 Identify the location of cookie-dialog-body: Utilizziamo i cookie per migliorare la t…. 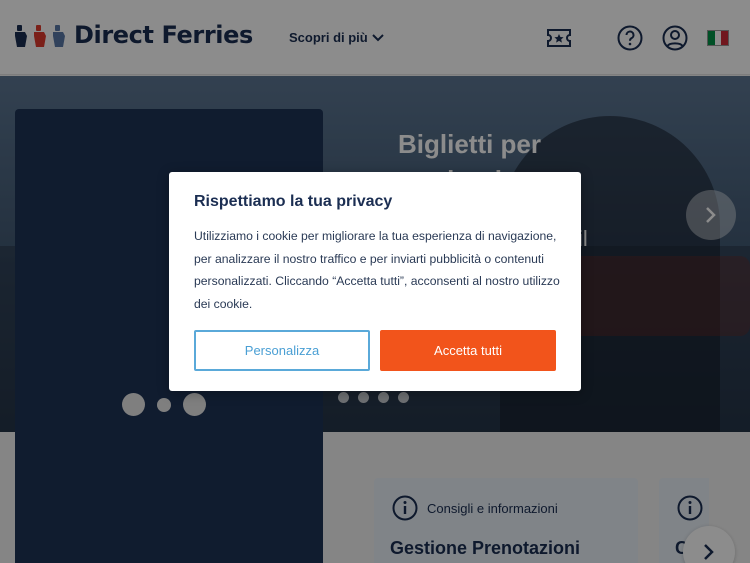
(377, 270).